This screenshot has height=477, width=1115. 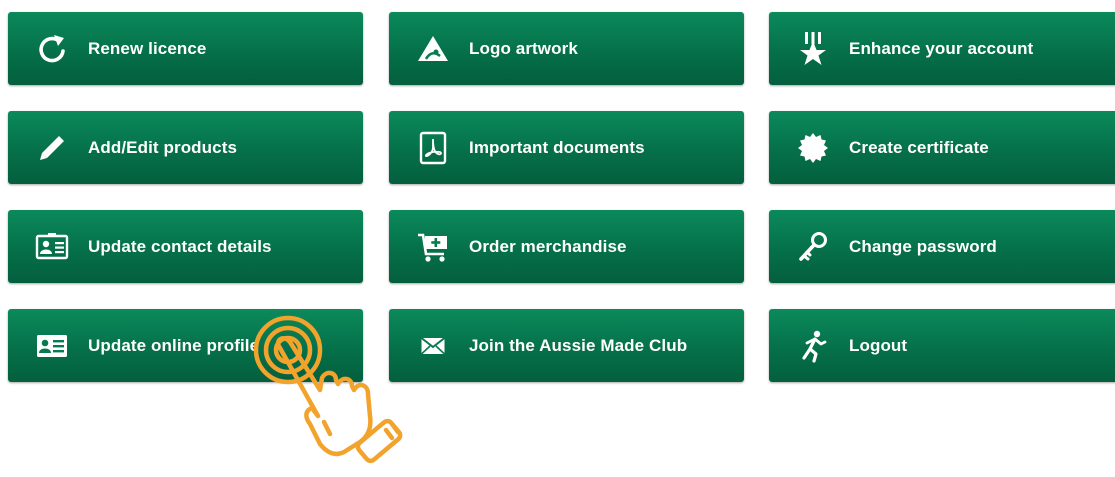 I want to click on update-online-profile-button: Update online profile, so click(x=185, y=345).